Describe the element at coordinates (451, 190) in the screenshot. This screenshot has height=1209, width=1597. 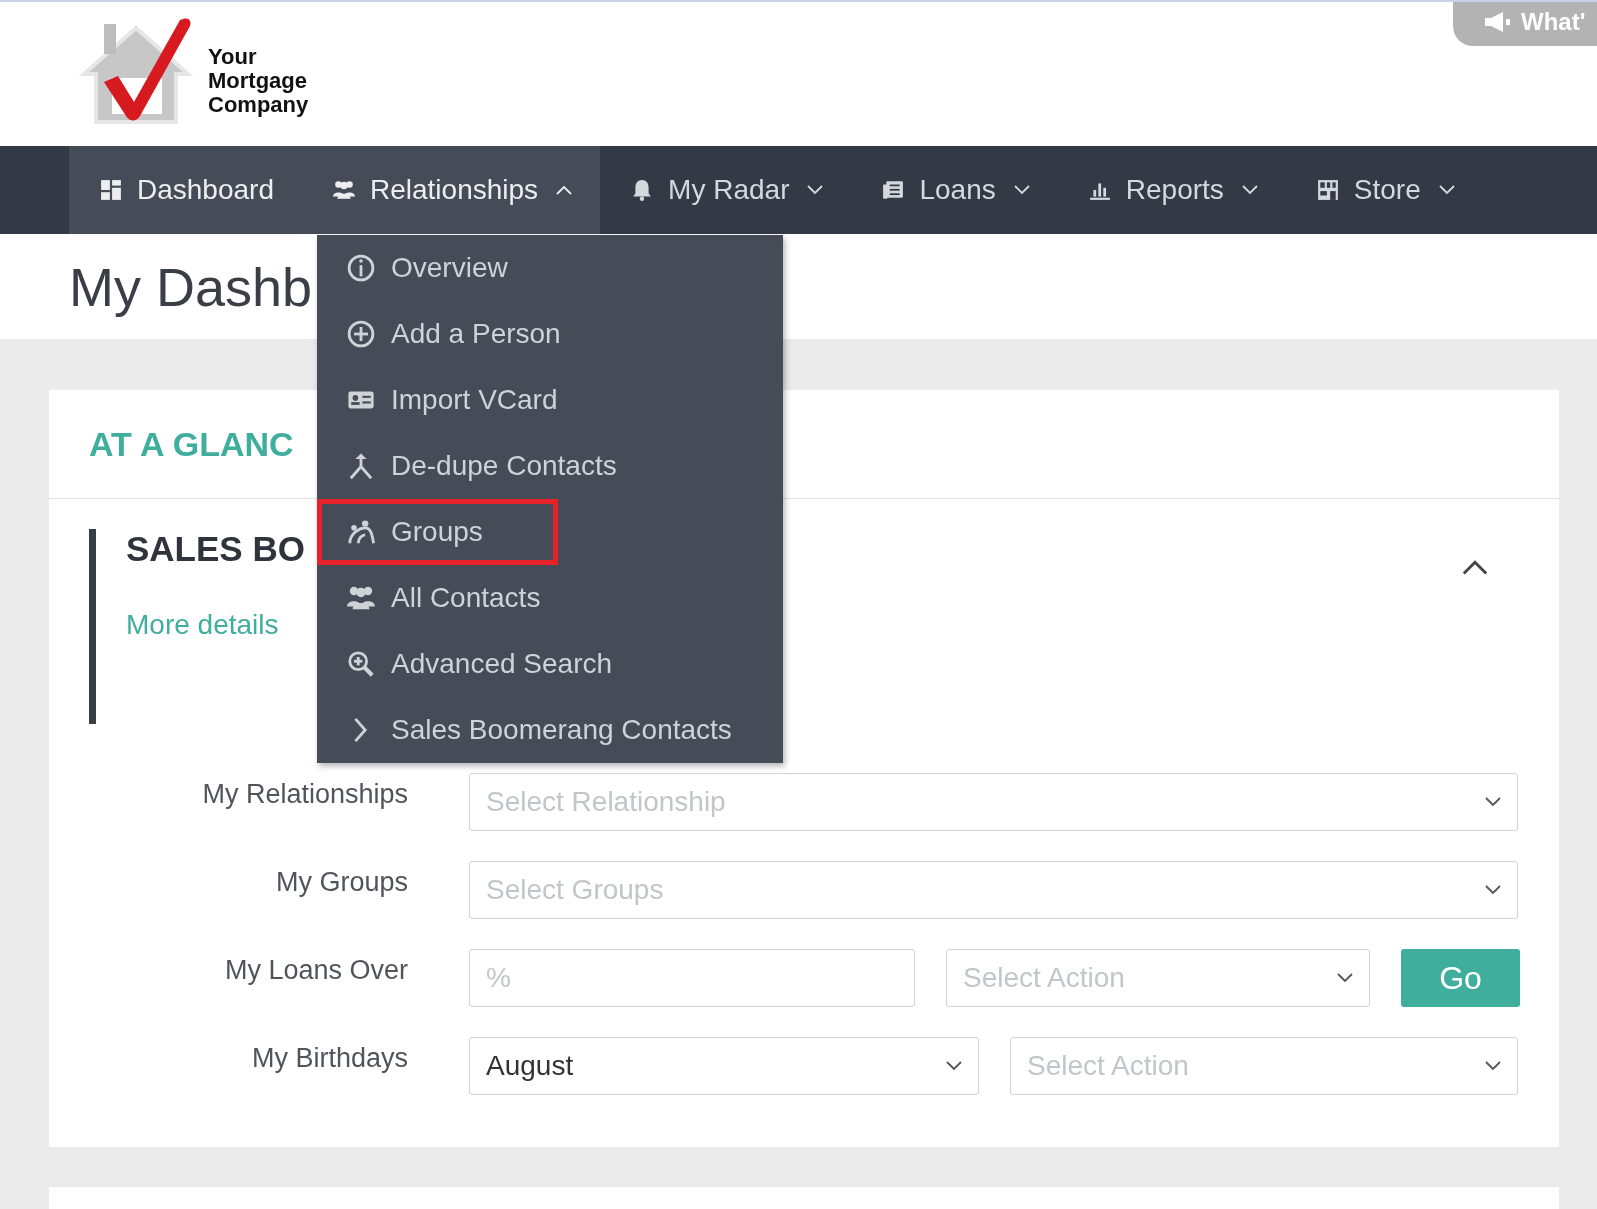
I see `nav-tab: Relationships` at that location.